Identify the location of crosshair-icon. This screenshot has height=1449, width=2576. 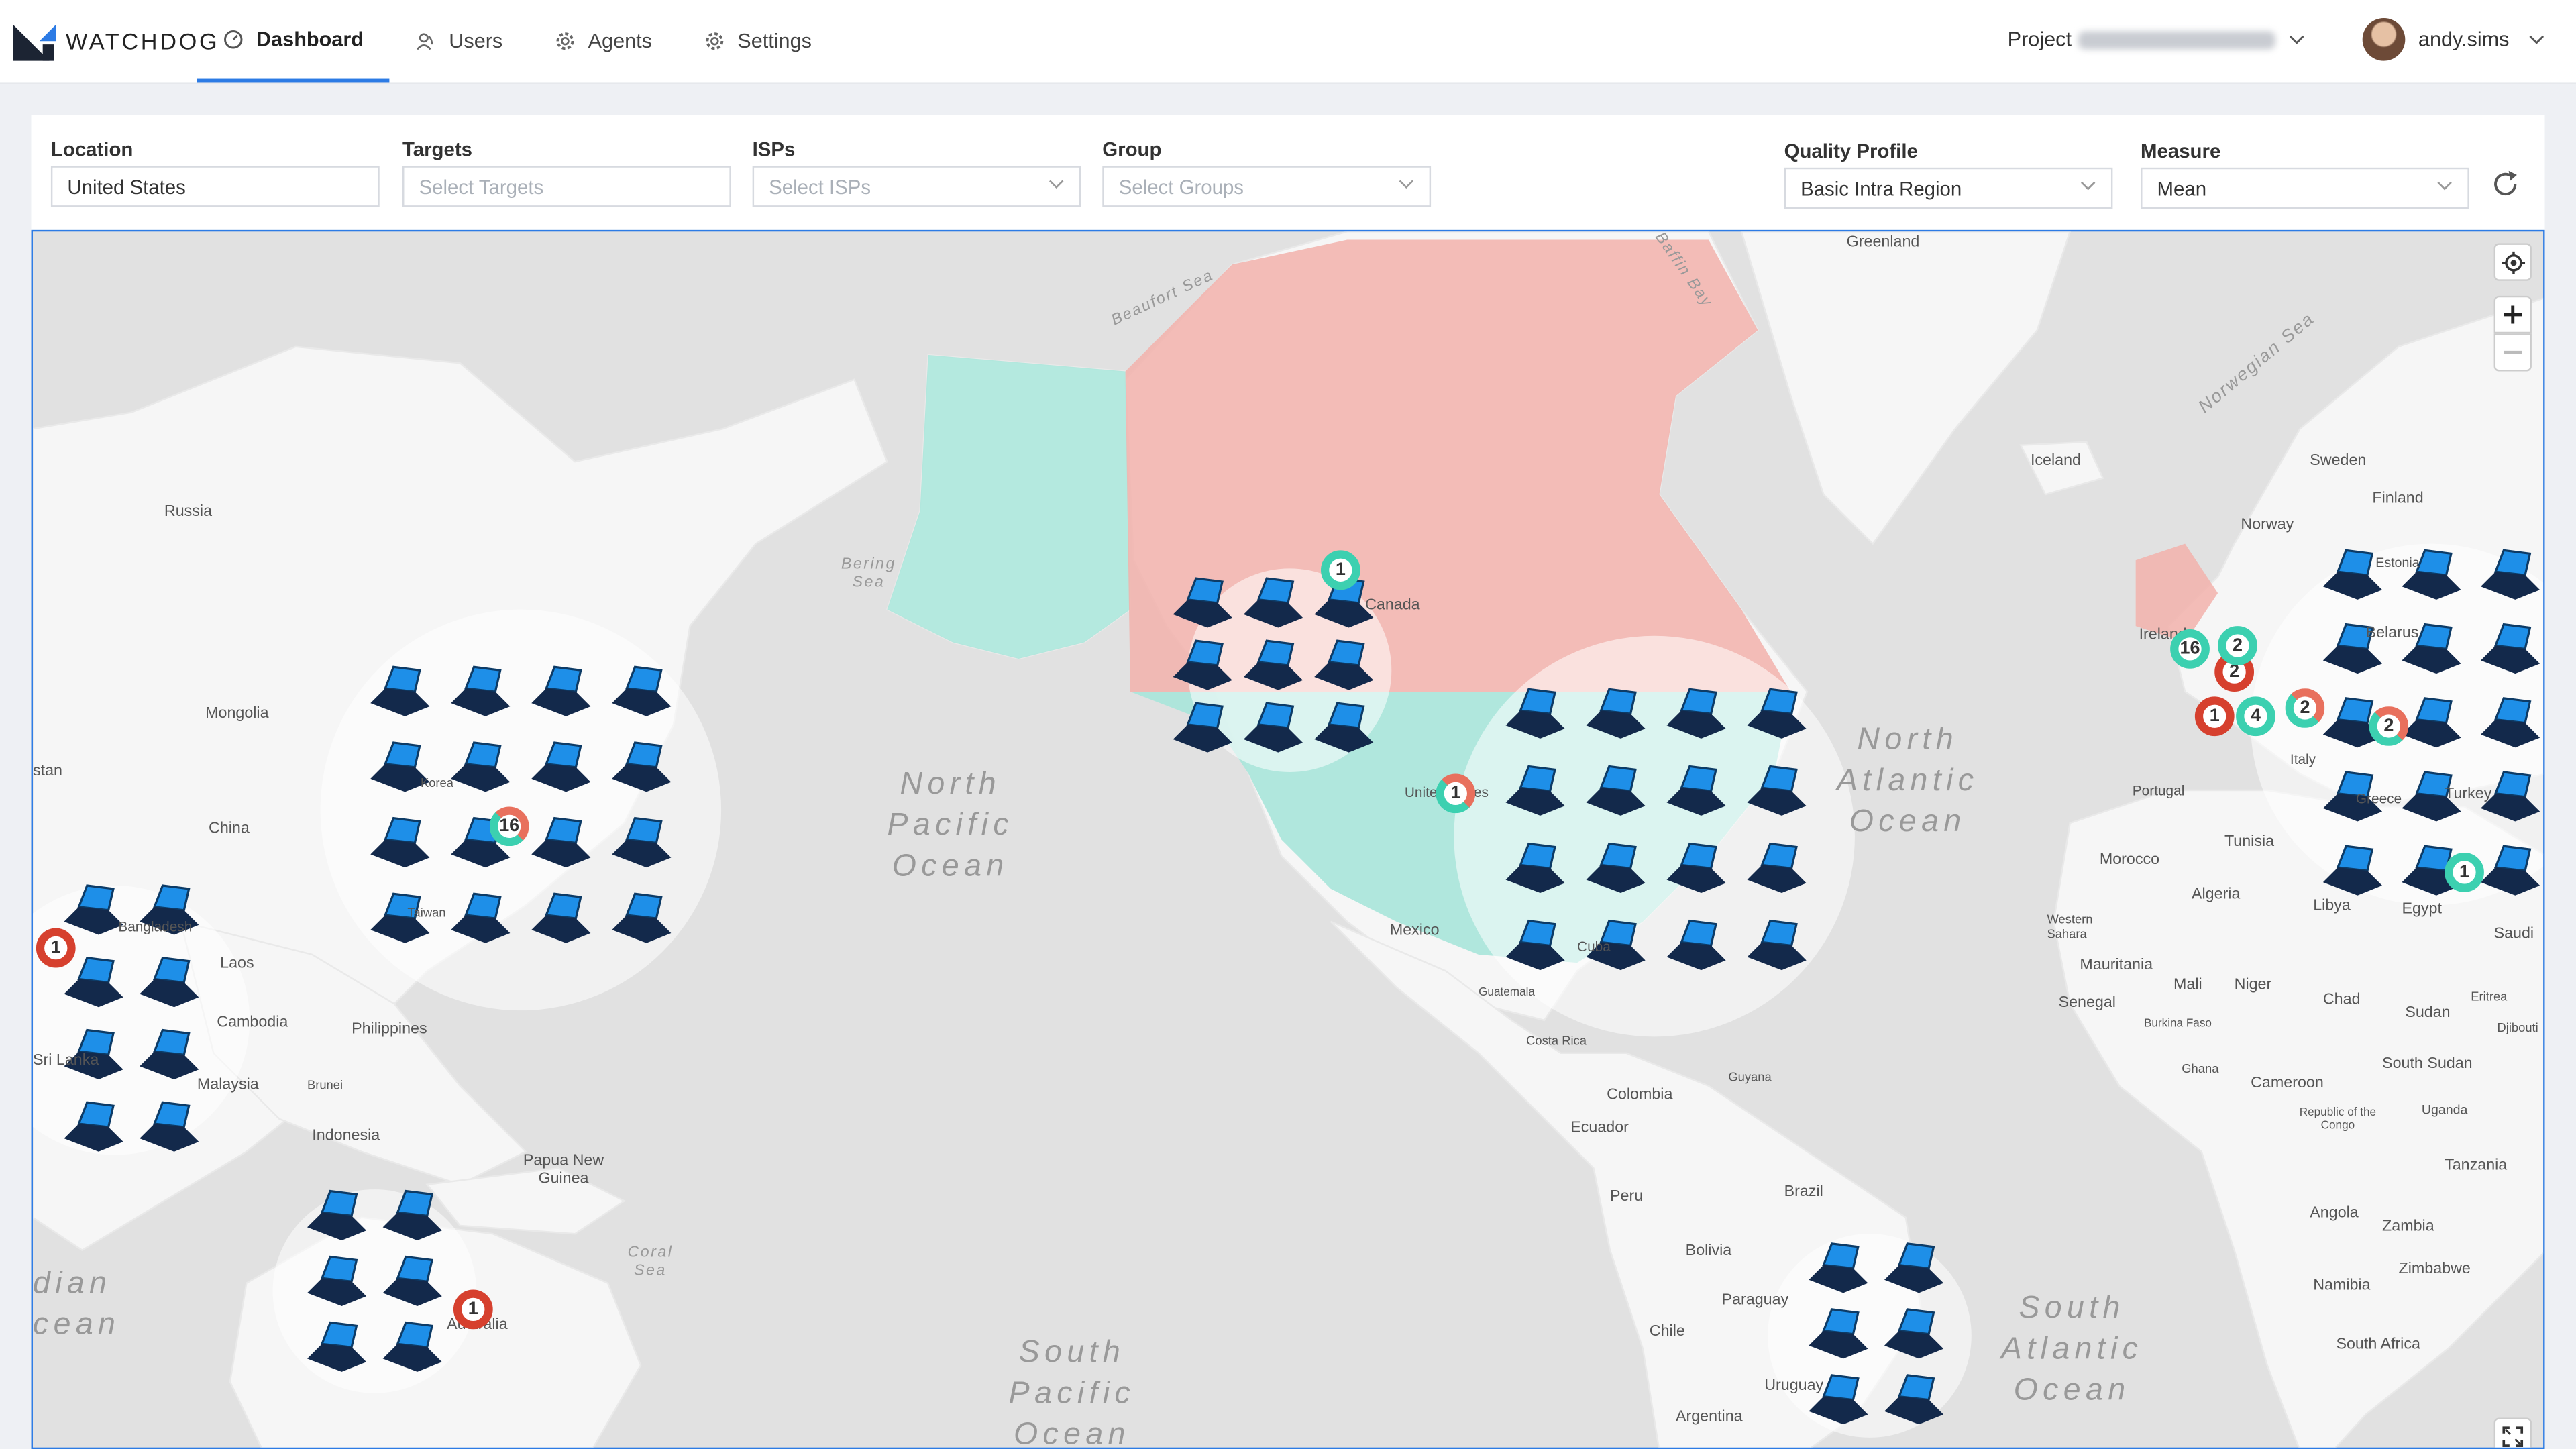
(2512, 262).